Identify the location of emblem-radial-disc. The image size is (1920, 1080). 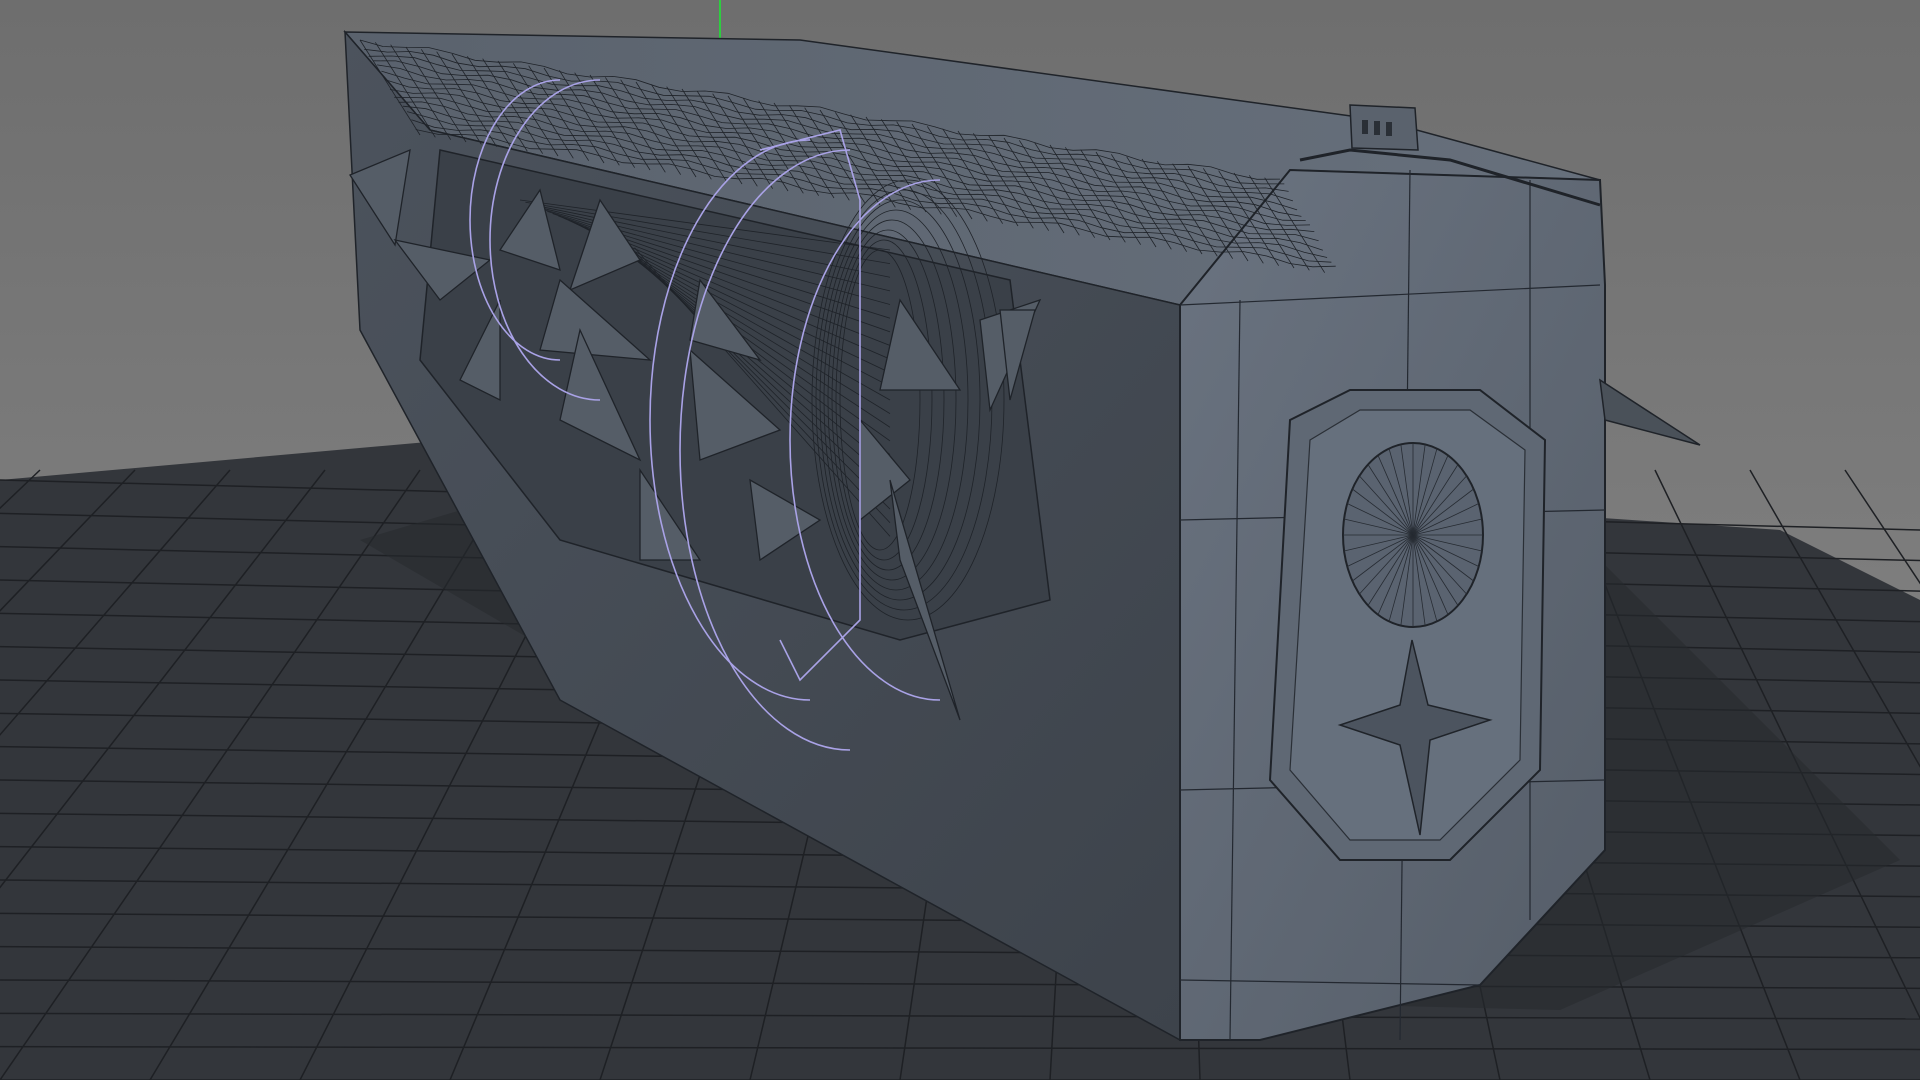
(1413, 535).